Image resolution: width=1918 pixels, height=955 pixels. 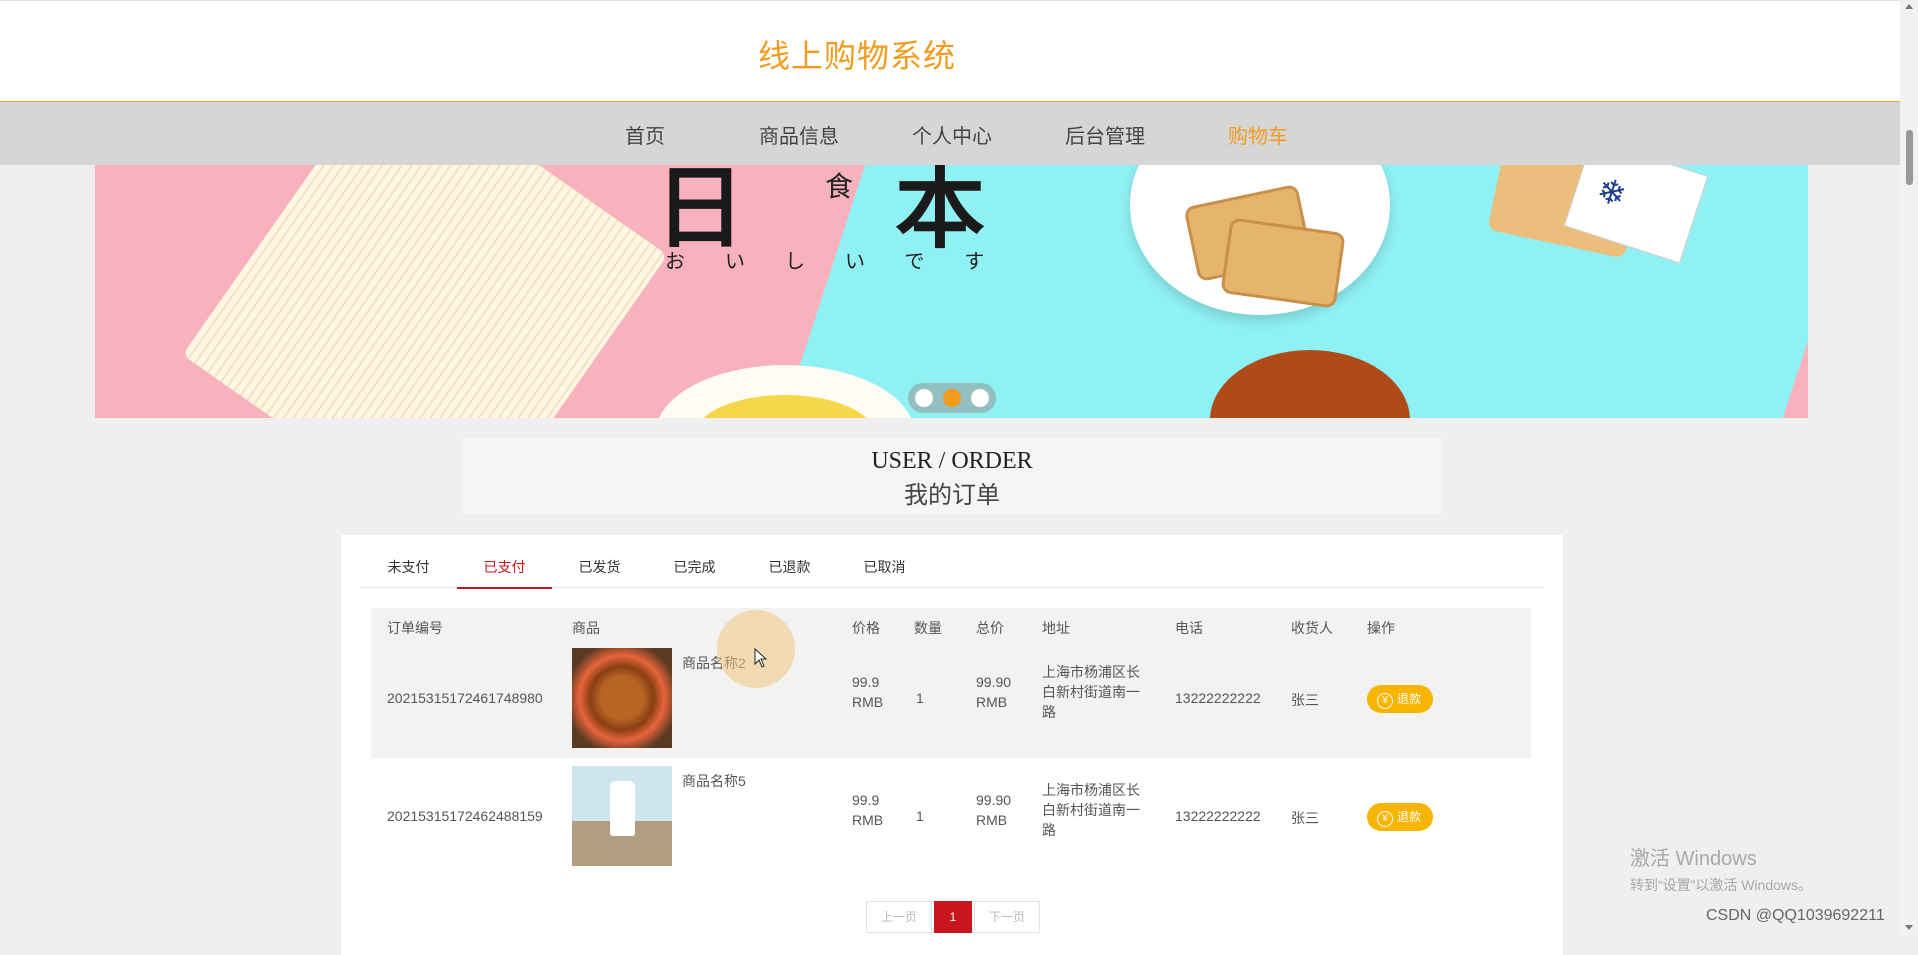 What do you see at coordinates (645, 134) in the screenshot?
I see `nav-item-home: 首页` at bounding box center [645, 134].